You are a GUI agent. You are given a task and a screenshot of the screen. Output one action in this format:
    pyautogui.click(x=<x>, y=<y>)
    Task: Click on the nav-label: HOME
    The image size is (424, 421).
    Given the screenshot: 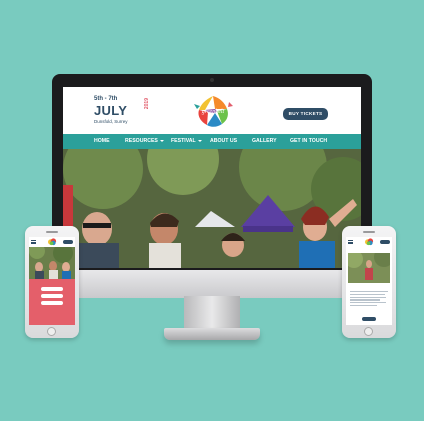 What is the action you would take?
    pyautogui.click(x=102, y=141)
    